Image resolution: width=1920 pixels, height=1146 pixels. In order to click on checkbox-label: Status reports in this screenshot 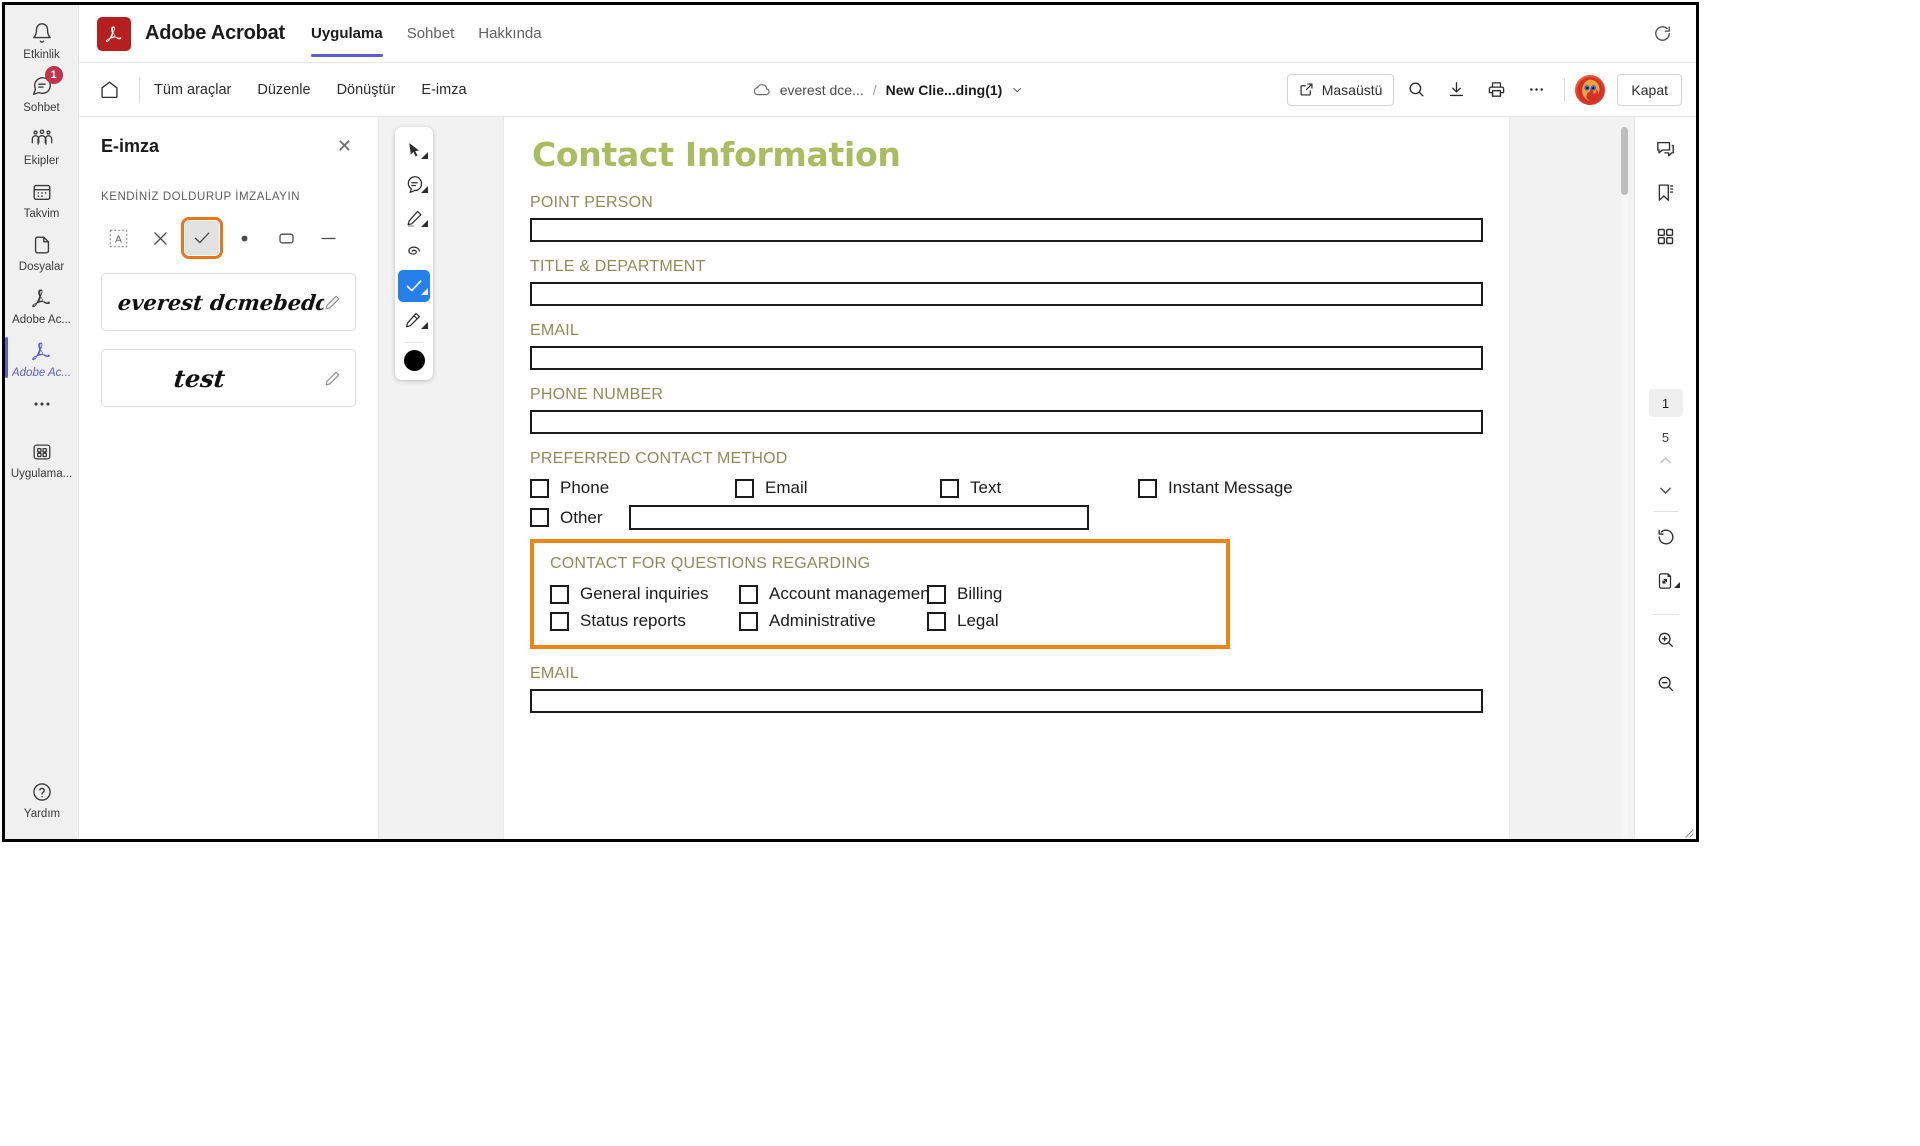, I will do `click(633, 620)`.